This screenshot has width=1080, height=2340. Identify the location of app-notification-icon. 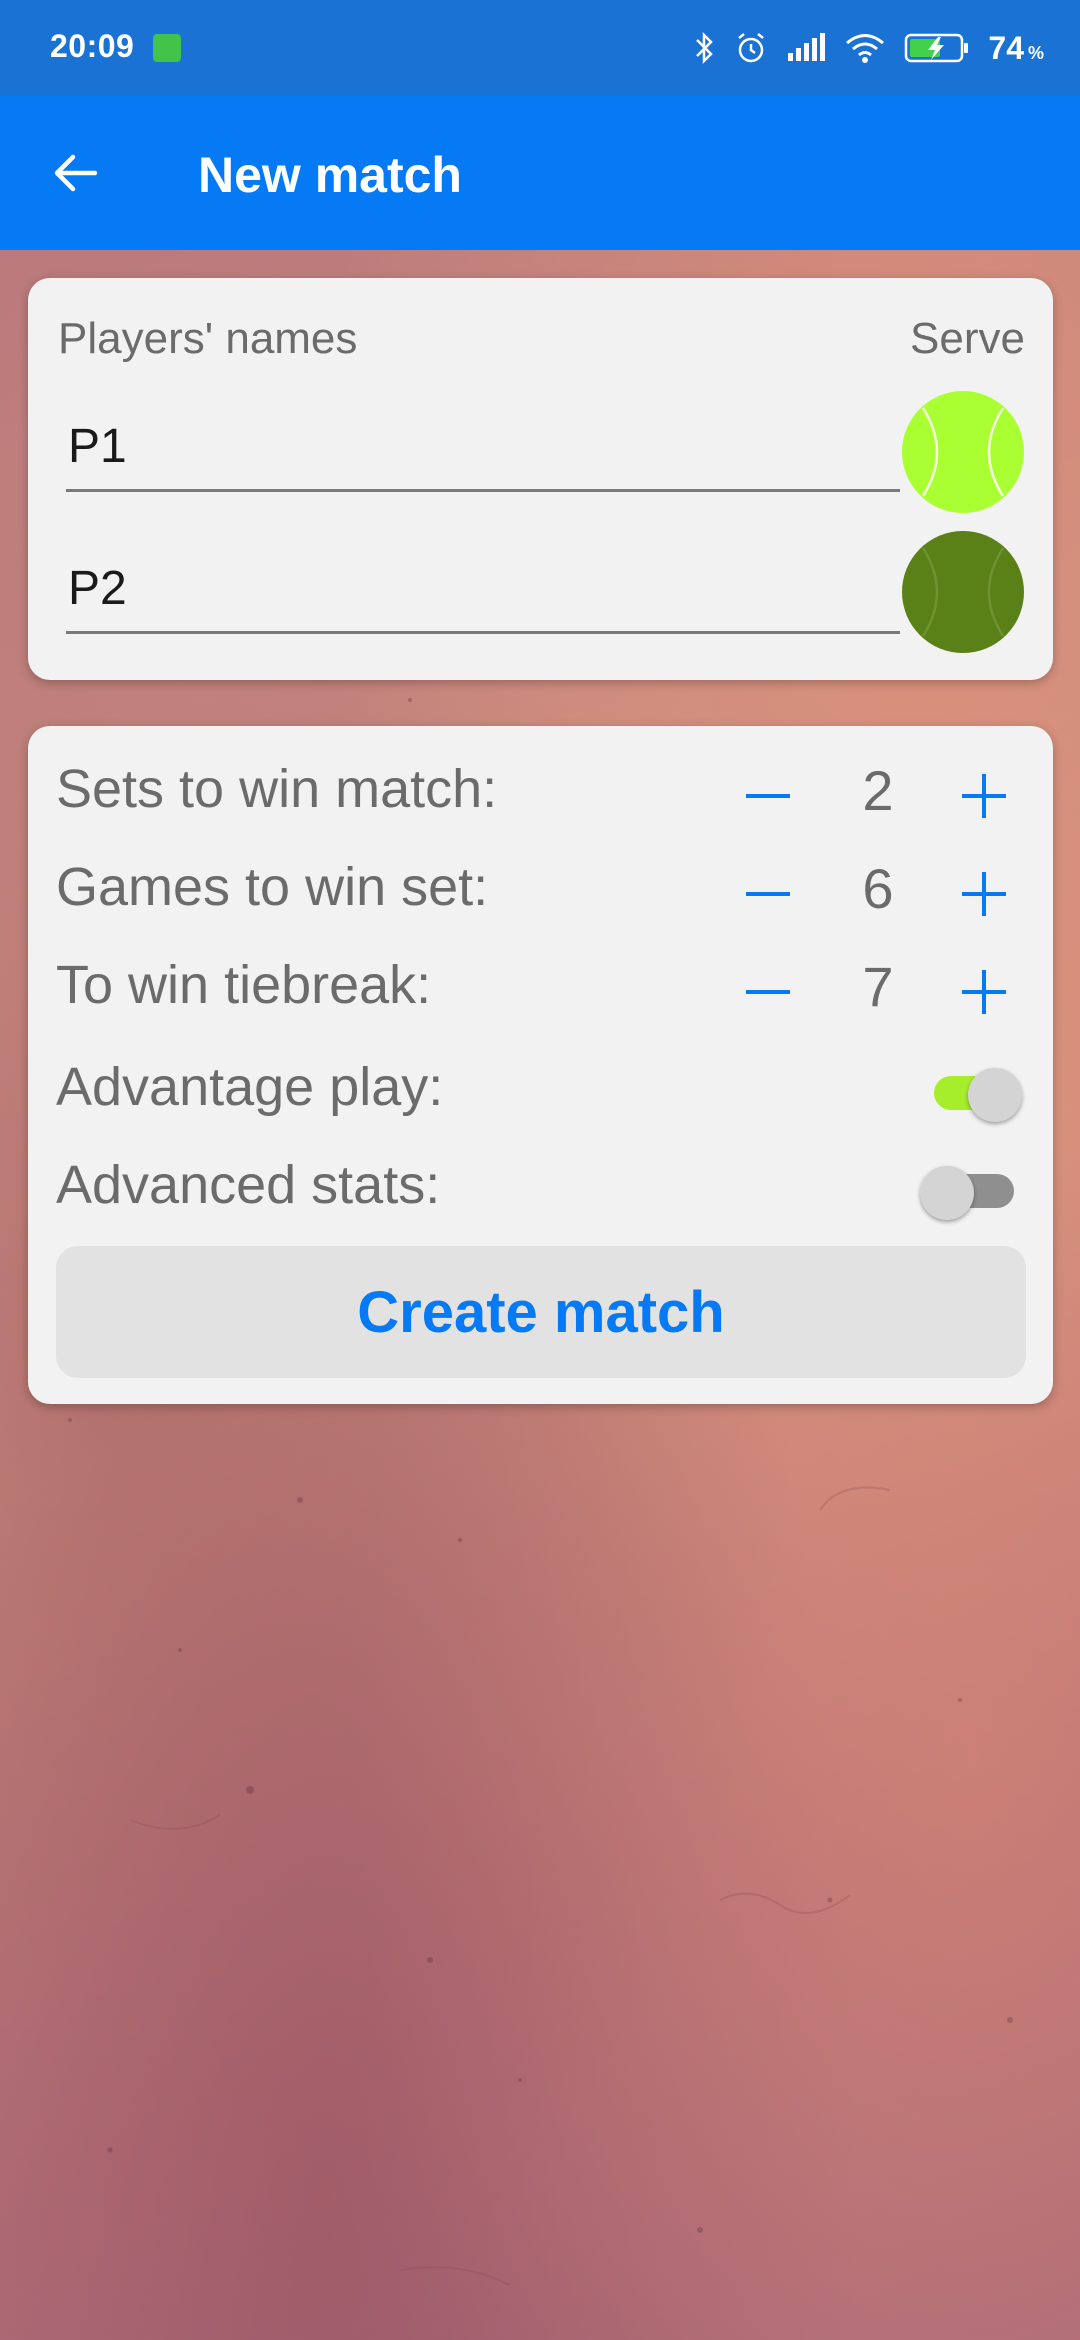
(167, 48).